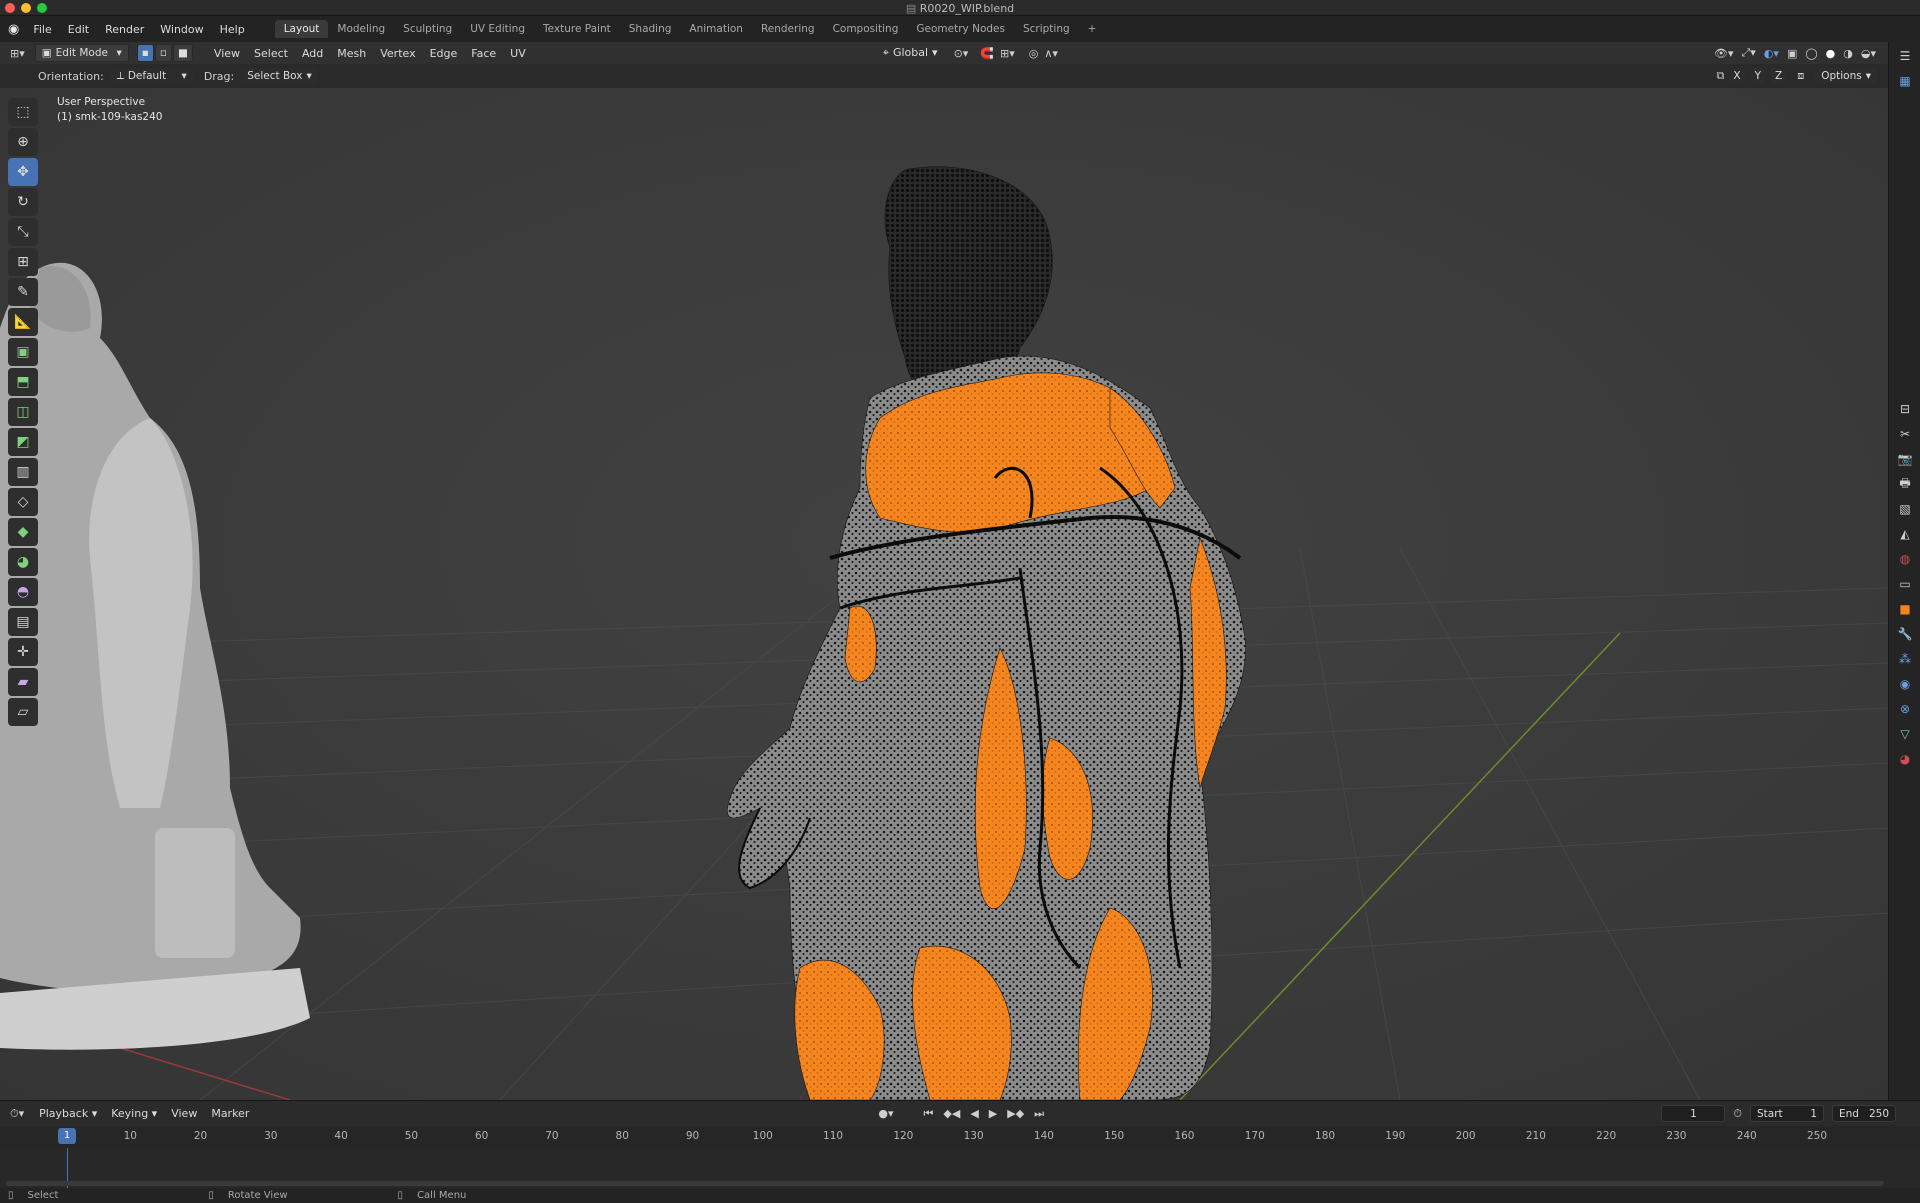  I want to click on constraints-properties-icon: ⊗, so click(1905, 709).